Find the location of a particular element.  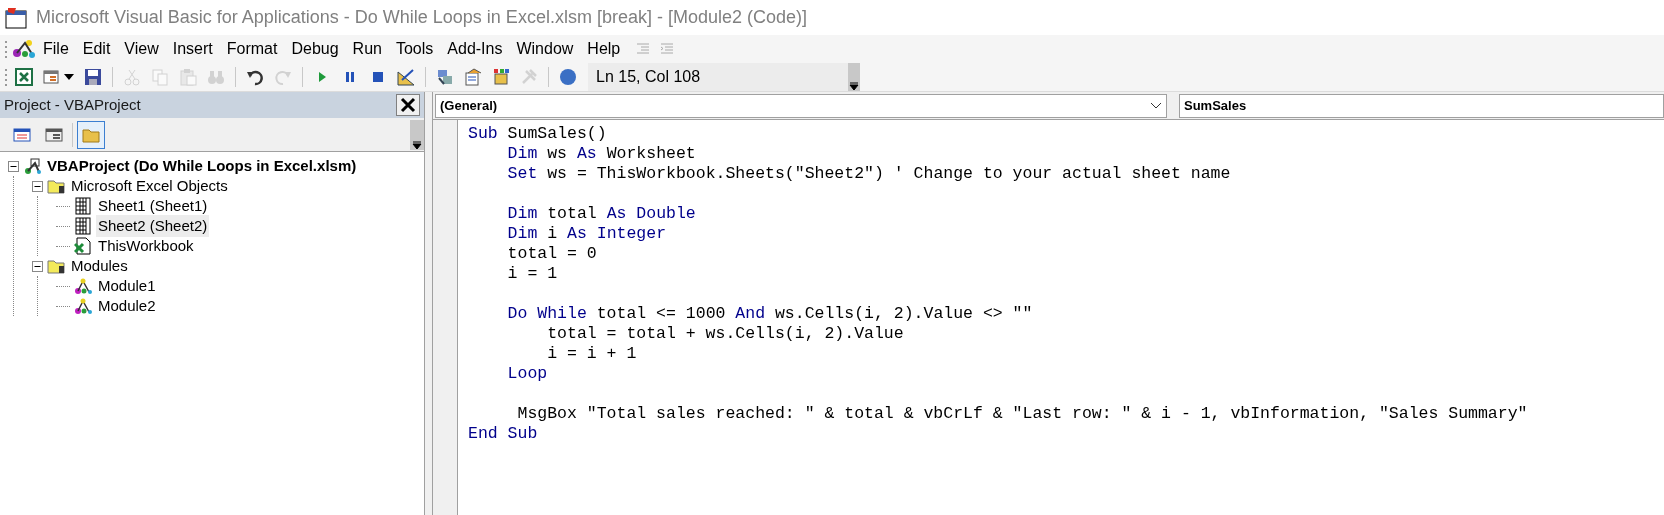

menu-item: View is located at coordinates (141, 48).